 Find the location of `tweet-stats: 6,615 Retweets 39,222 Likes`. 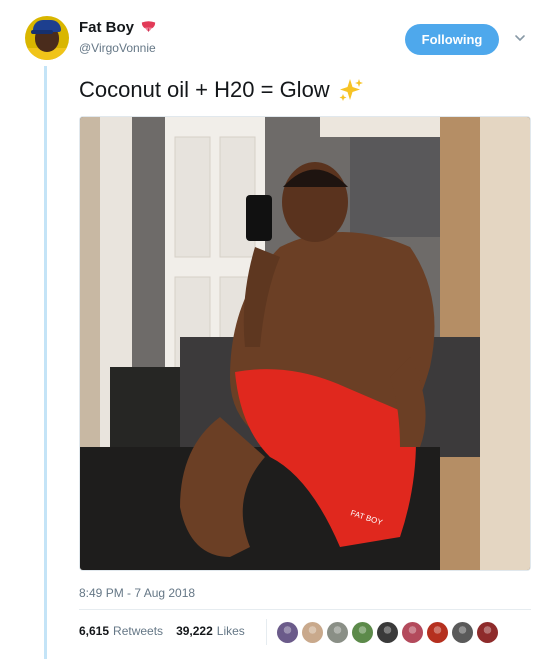

tweet-stats: 6,615 Retweets 39,222 Likes is located at coordinates (162, 631).